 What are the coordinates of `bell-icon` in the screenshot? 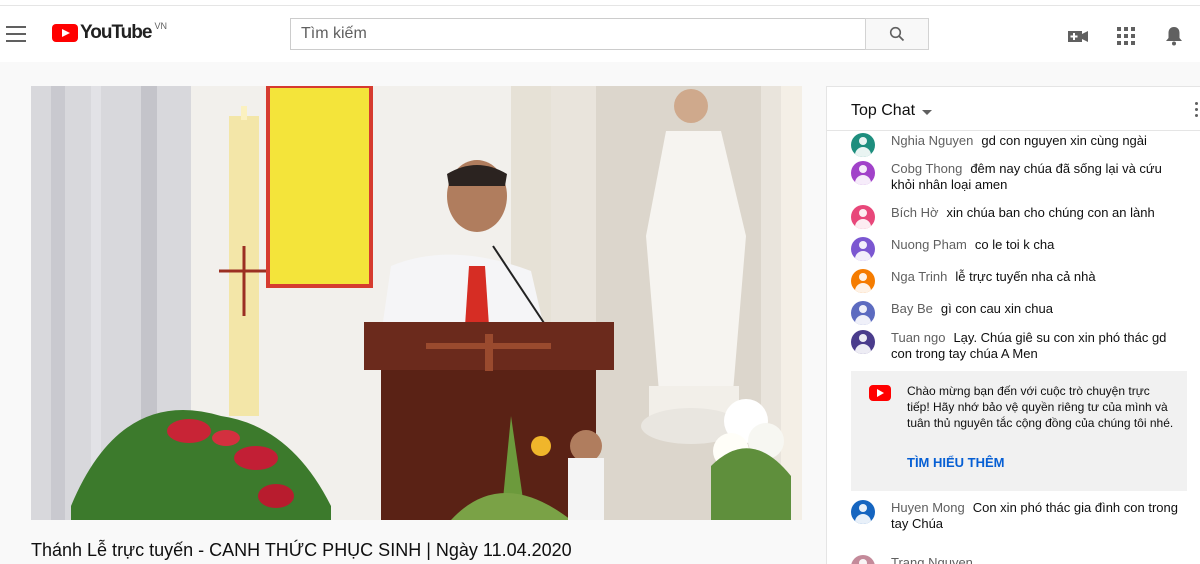 It's located at (1174, 36).